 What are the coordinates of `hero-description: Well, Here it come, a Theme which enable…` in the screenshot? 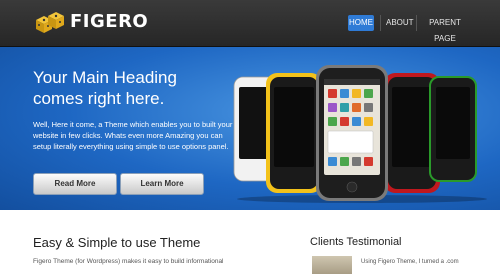 It's located at (133, 135).